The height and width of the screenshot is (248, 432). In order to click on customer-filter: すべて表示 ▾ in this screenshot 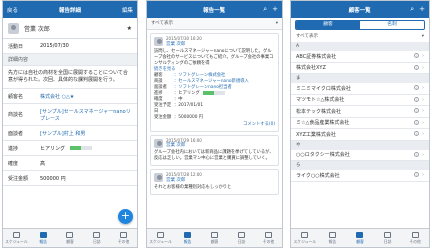, I will do `click(360, 37)`.